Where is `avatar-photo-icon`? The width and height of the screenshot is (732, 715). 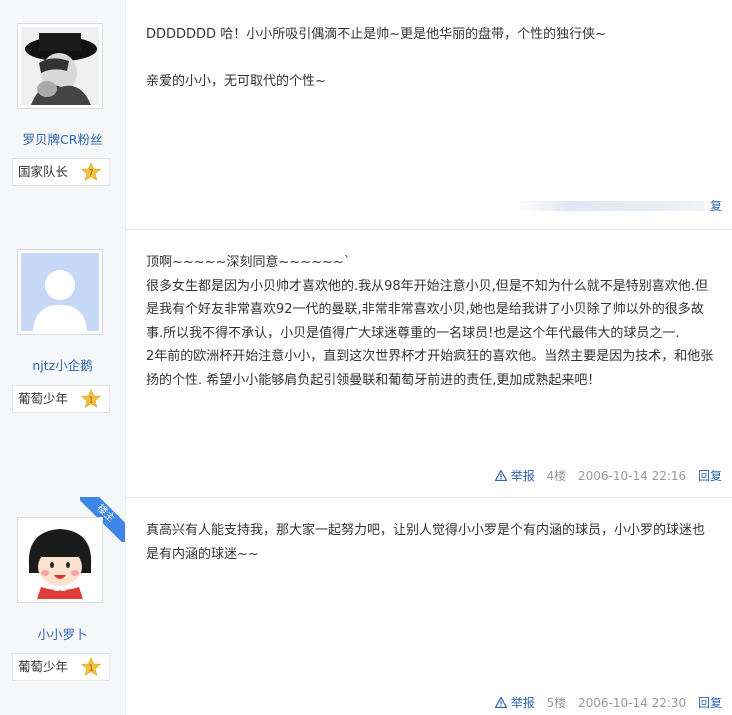
avatar-photo-icon is located at coordinates (60, 66).